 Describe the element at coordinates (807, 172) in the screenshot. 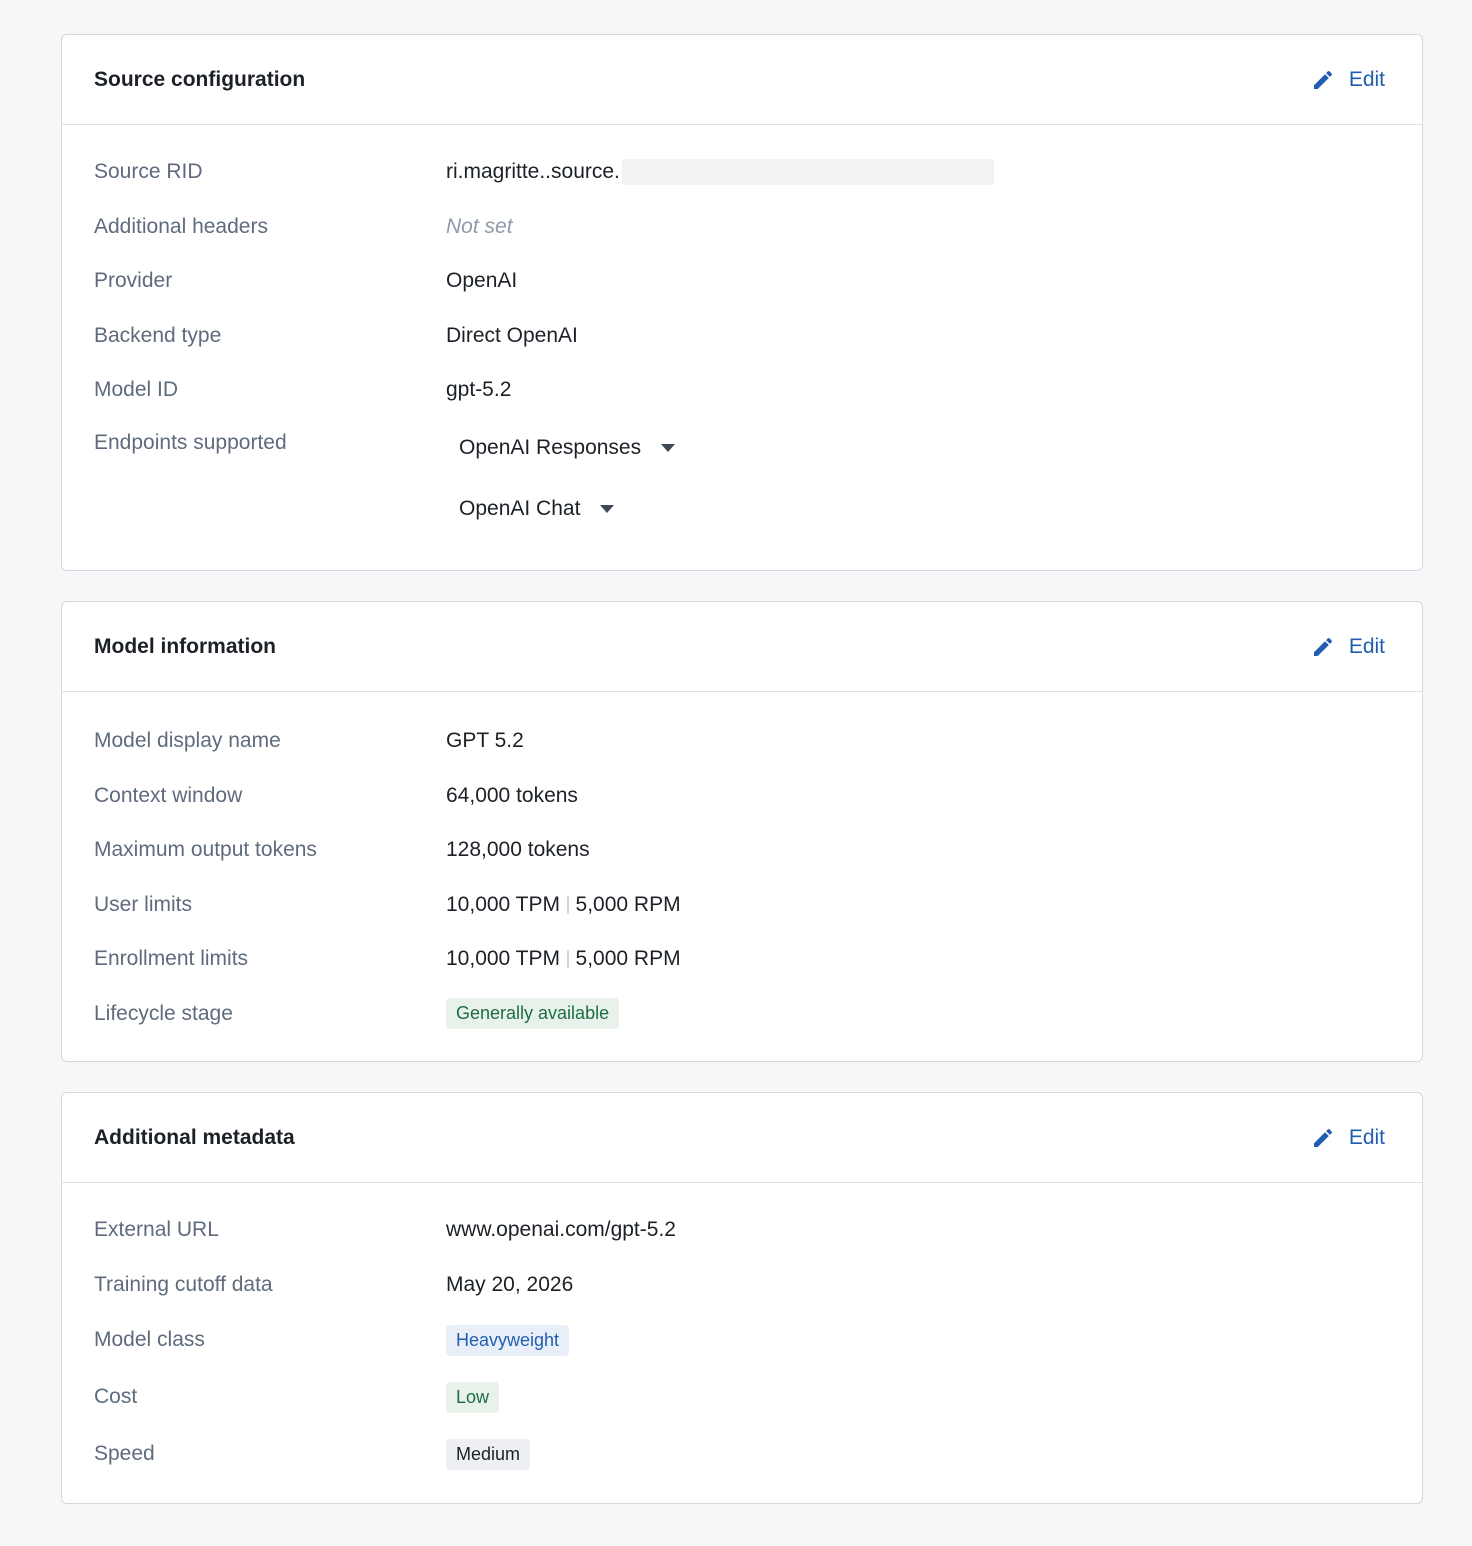

I see `redacted-block` at that location.